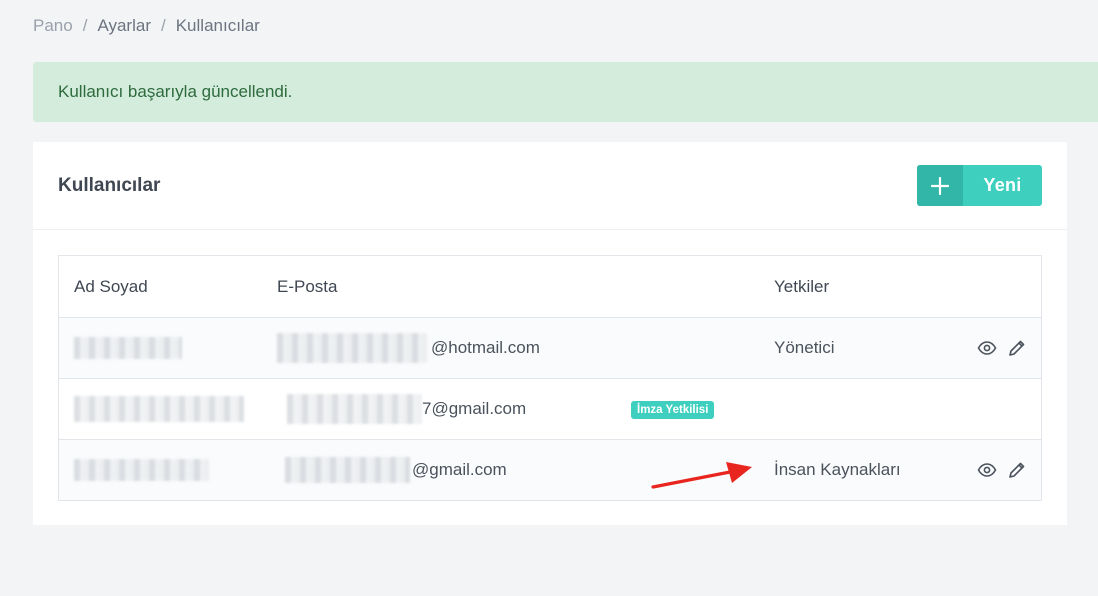 Image resolution: width=1098 pixels, height=596 pixels. What do you see at coordinates (673, 410) in the screenshot?
I see `signatory-badge: İmza Yetkilisi` at bounding box center [673, 410].